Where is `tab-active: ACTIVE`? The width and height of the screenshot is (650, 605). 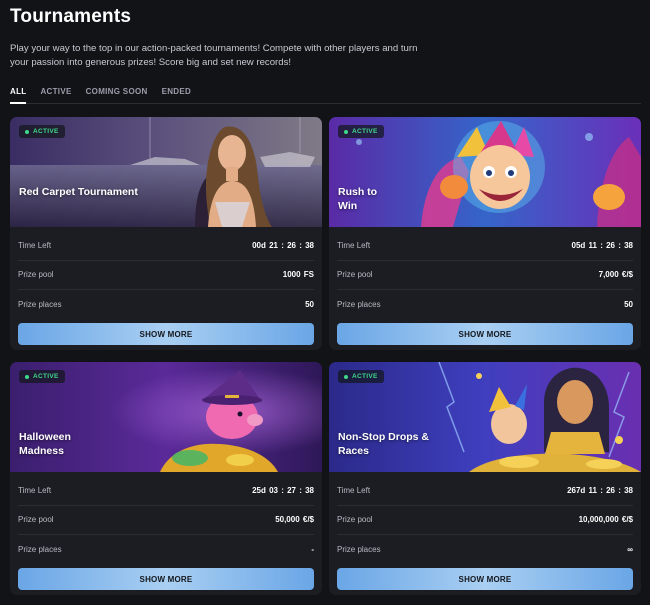 tab-active: ACTIVE is located at coordinates (55, 94).